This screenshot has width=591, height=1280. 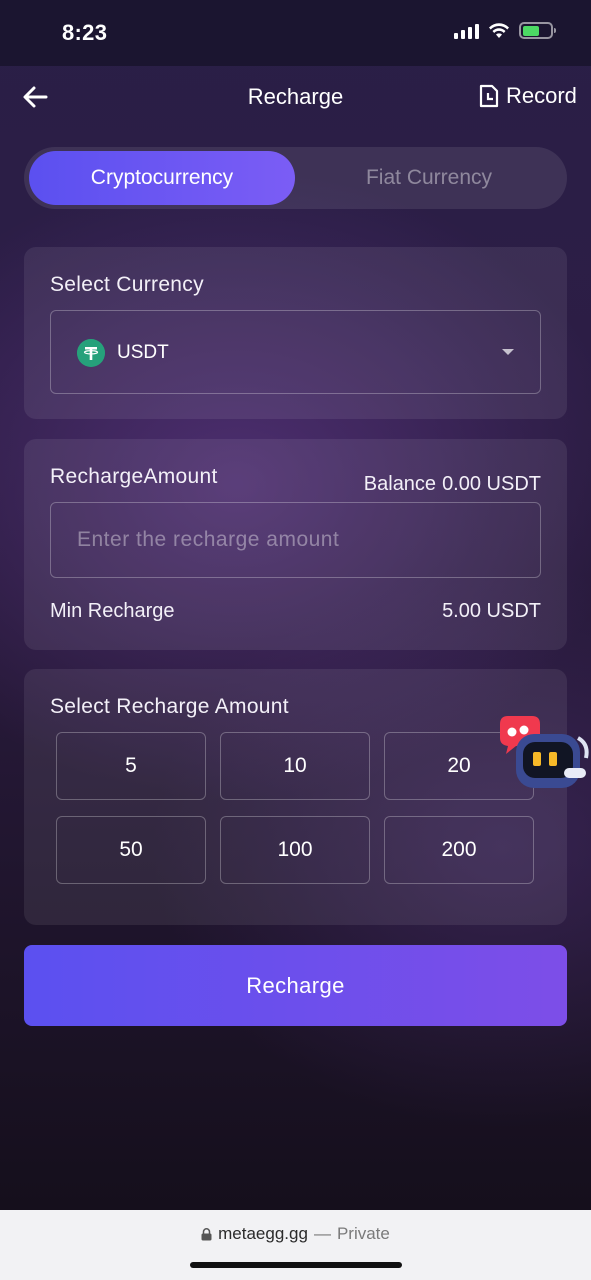 I want to click on recharge-amount-label: RechargeAmount, so click(x=134, y=476).